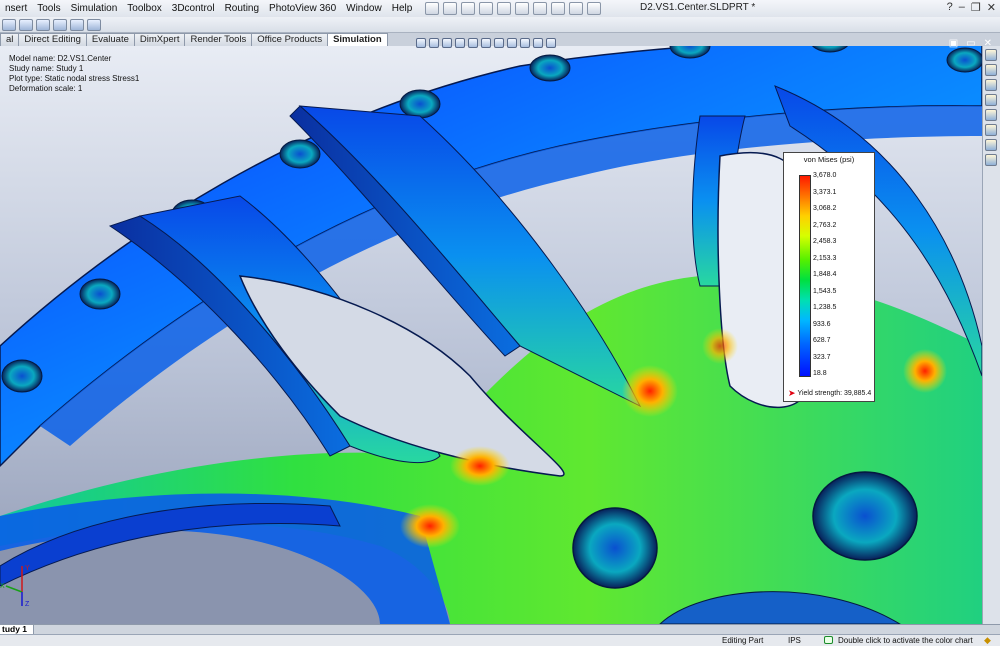  Describe the element at coordinates (825, 258) in the screenshot. I see `legend-tick-label: 2,153.3` at that location.